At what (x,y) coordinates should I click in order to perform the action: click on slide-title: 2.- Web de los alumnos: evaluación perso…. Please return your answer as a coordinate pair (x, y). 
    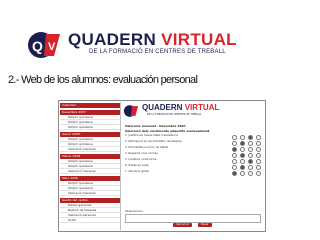
    Looking at the image, I should click on (103, 80).